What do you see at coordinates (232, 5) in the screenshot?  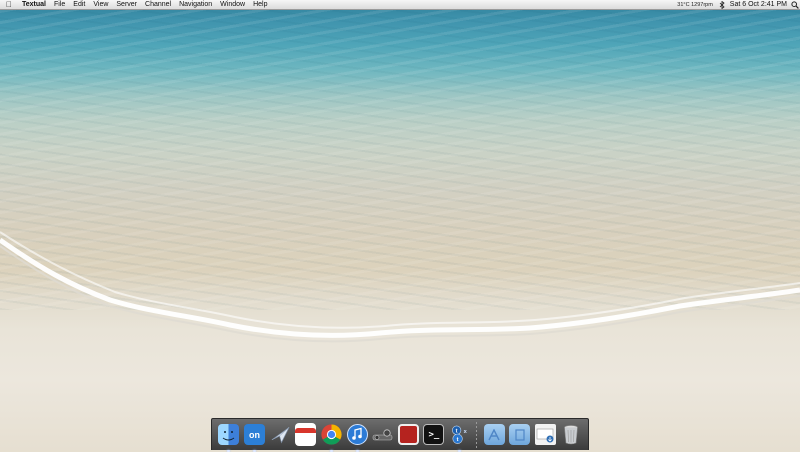 I see `menu-window: Window` at bounding box center [232, 5].